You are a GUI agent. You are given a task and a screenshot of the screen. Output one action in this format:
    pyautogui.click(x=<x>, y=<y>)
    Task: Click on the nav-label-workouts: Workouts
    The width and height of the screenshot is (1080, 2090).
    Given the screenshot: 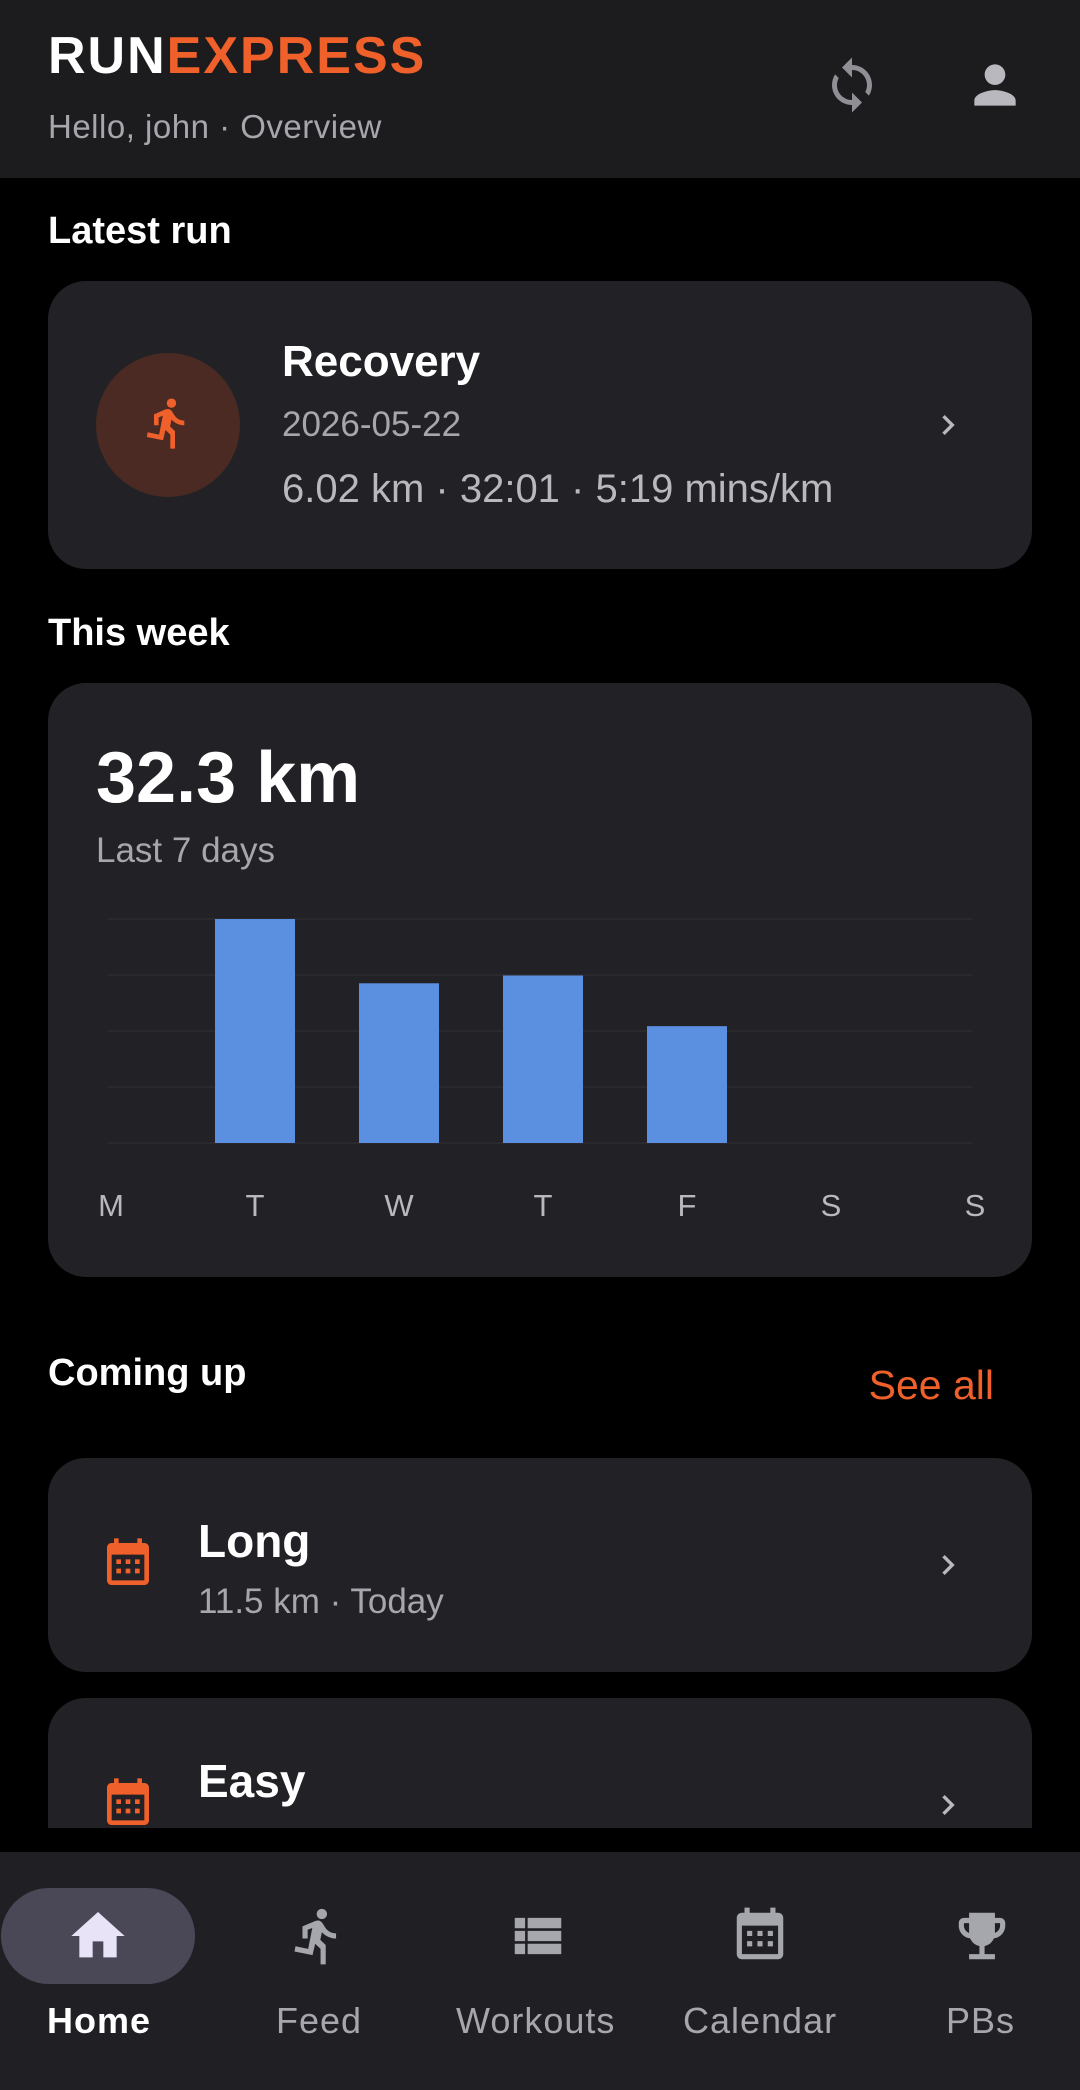 What is the action you would take?
    pyautogui.click(x=536, y=2020)
    